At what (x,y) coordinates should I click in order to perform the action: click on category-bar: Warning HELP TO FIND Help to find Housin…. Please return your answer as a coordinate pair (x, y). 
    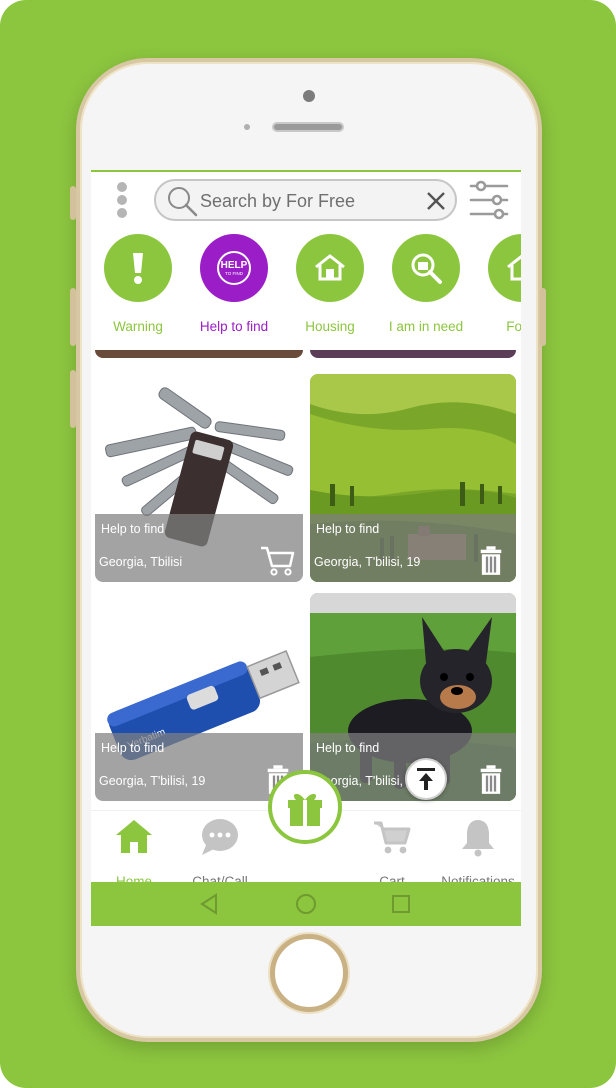
    Looking at the image, I should click on (306, 289).